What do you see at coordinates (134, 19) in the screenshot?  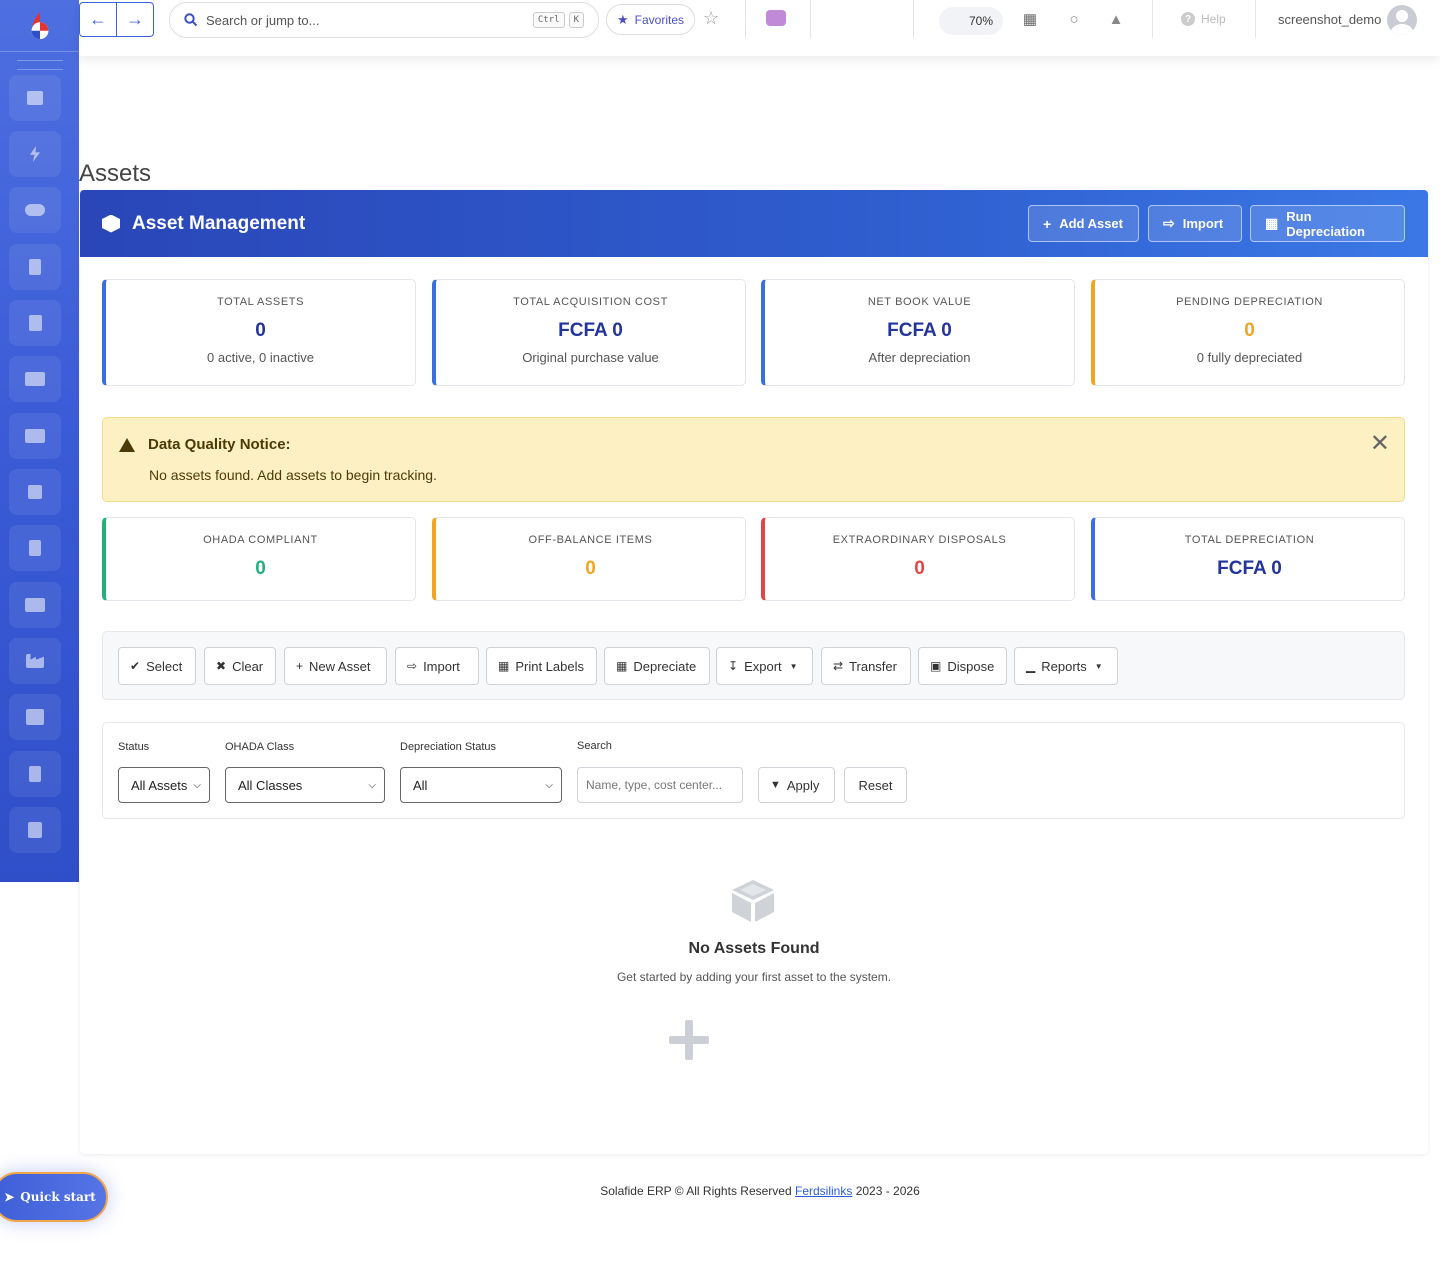 I see `forward-arrow-icon: →` at bounding box center [134, 19].